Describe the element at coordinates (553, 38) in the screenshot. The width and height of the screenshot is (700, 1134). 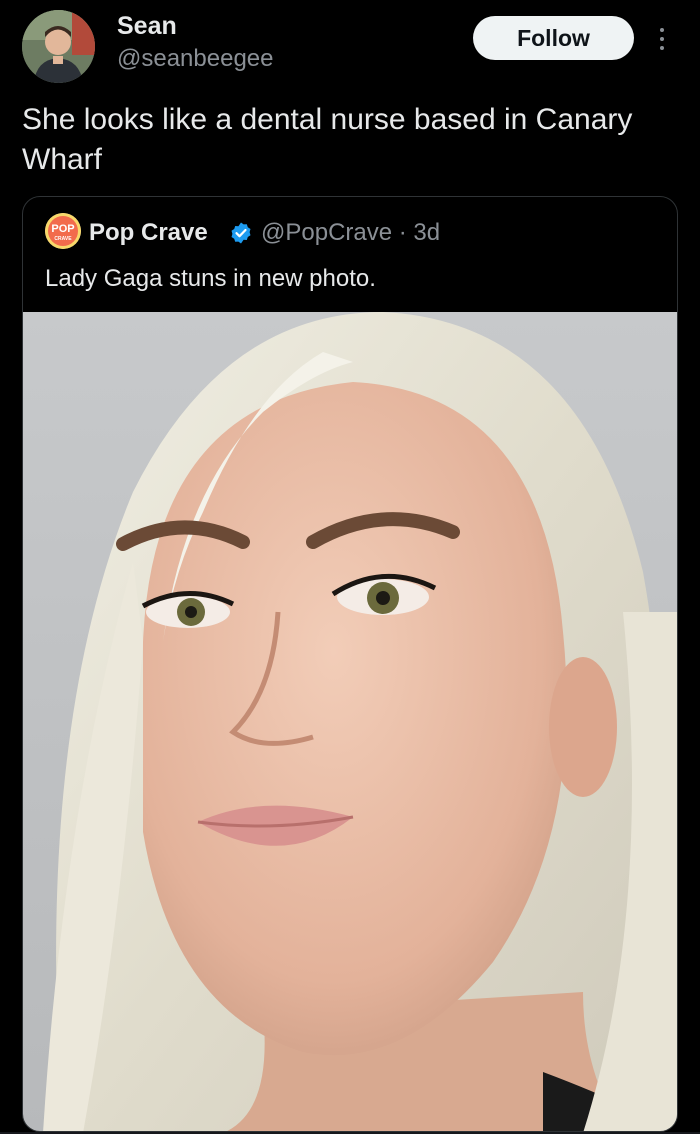
I see `follow-button: Follow` at that location.